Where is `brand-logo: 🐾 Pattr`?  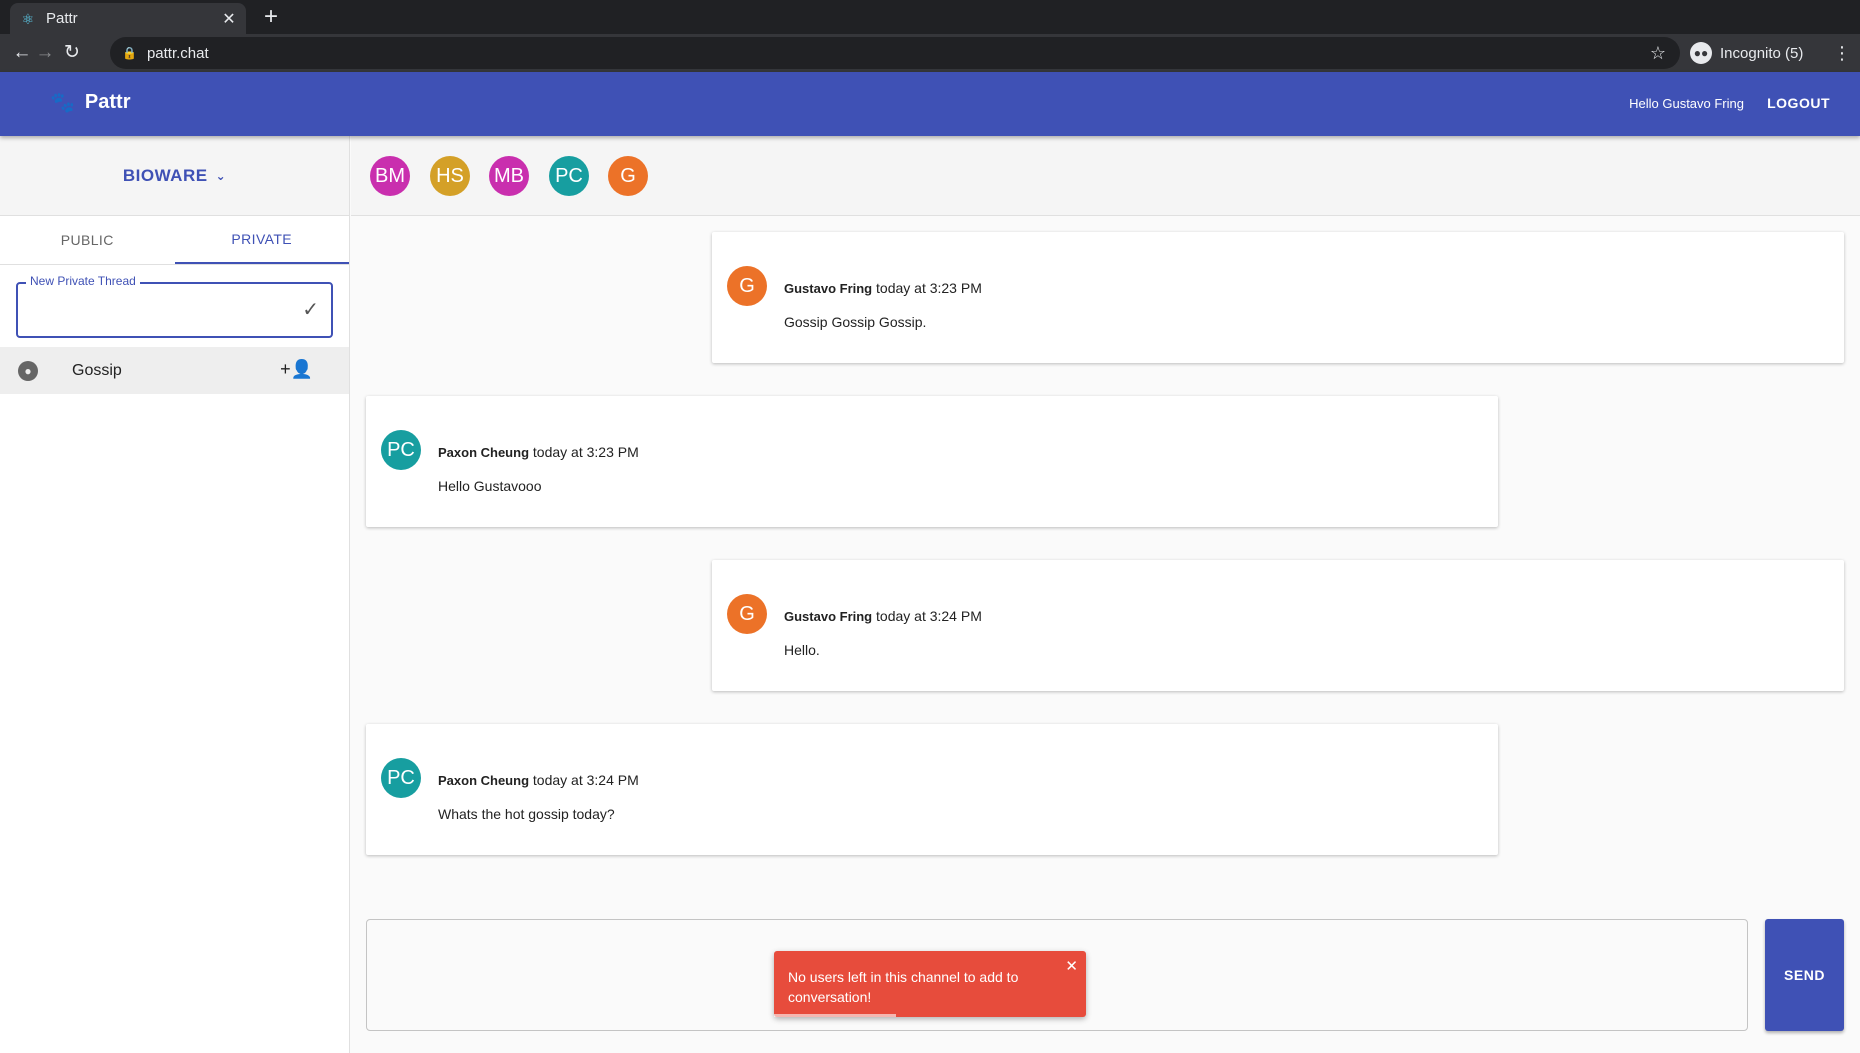
brand-logo: 🐾 Pattr is located at coordinates (90, 102).